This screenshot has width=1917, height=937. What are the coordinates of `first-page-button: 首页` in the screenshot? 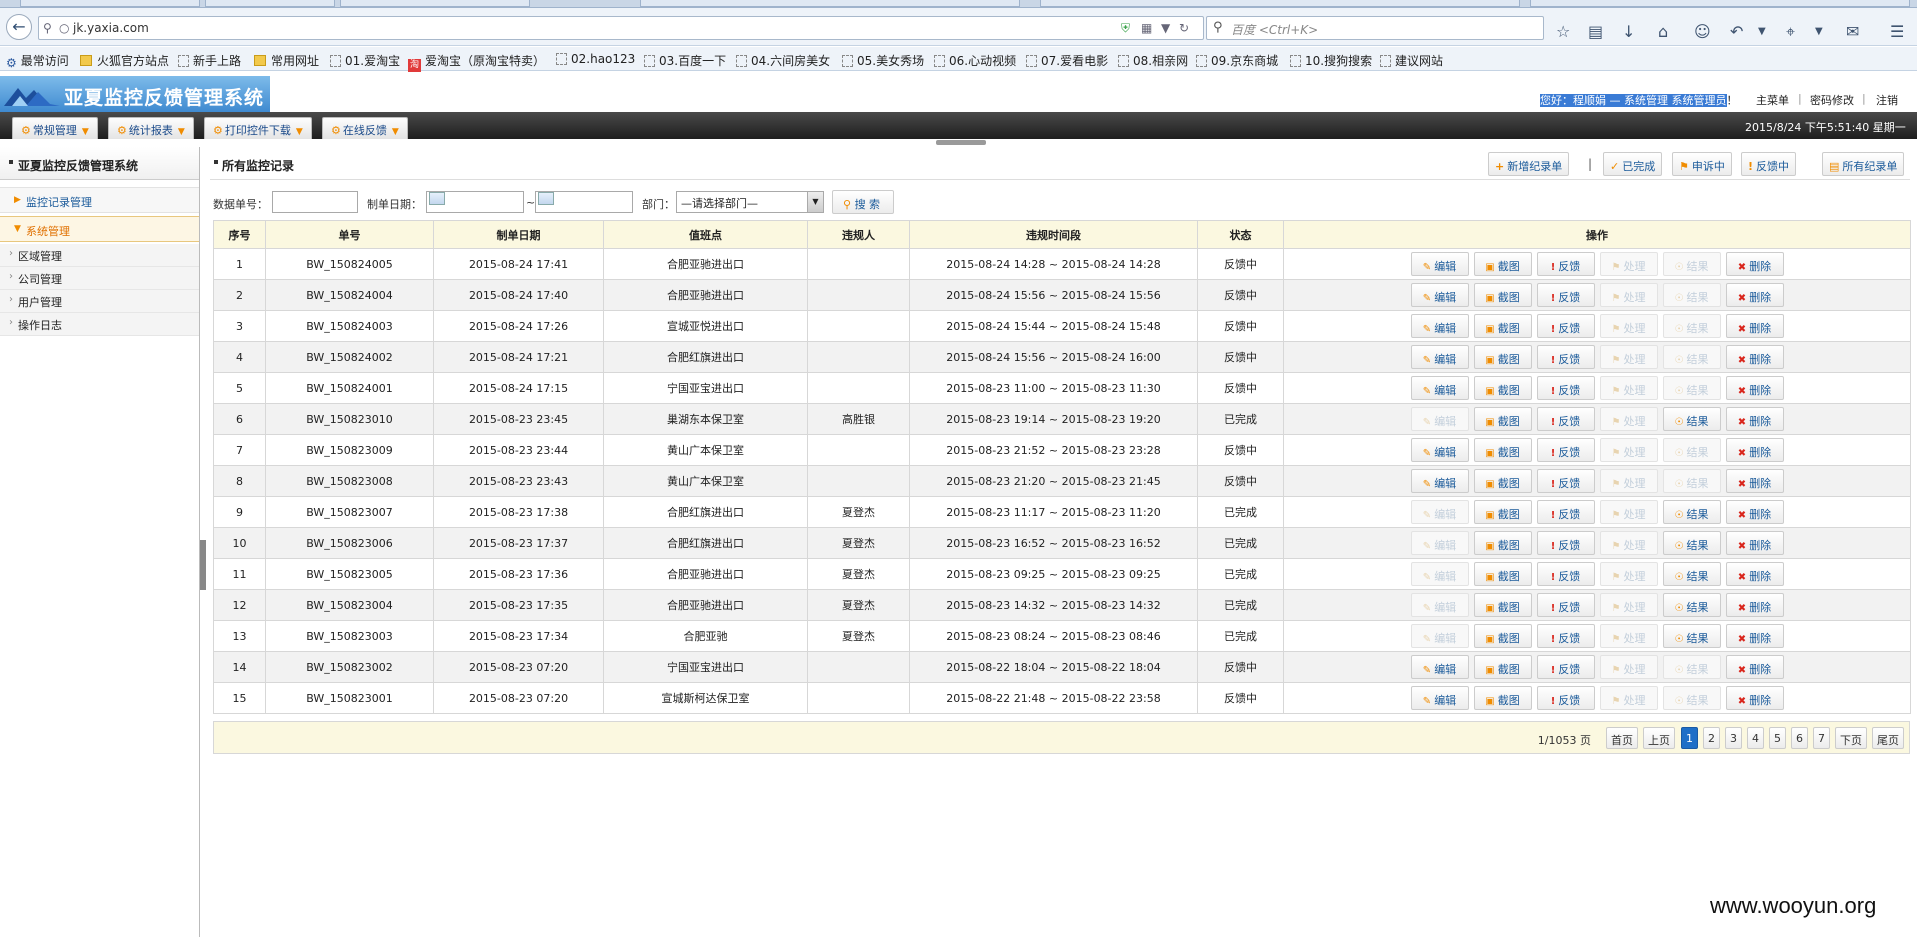 It's located at (1622, 738).